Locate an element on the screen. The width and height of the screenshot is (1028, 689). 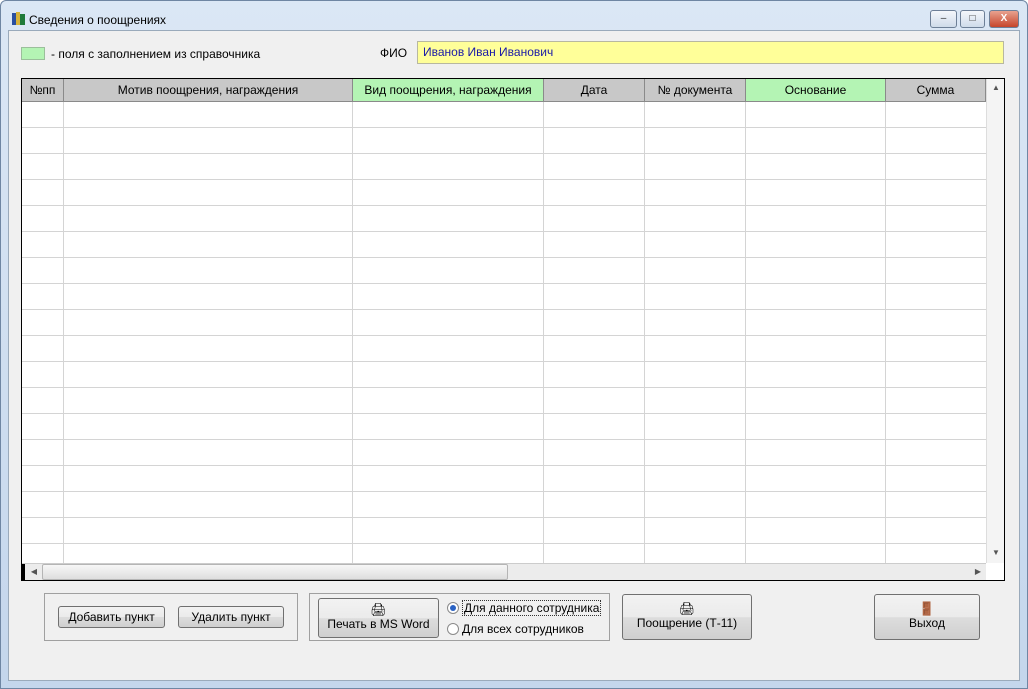
close-button: X is located at coordinates (1004, 19).